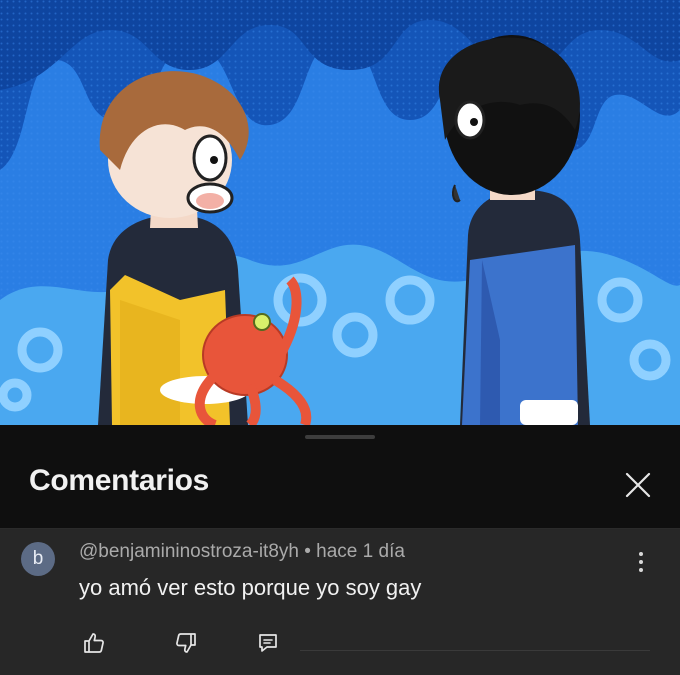 The height and width of the screenshot is (675, 680). I want to click on reply-icon, so click(268, 643).